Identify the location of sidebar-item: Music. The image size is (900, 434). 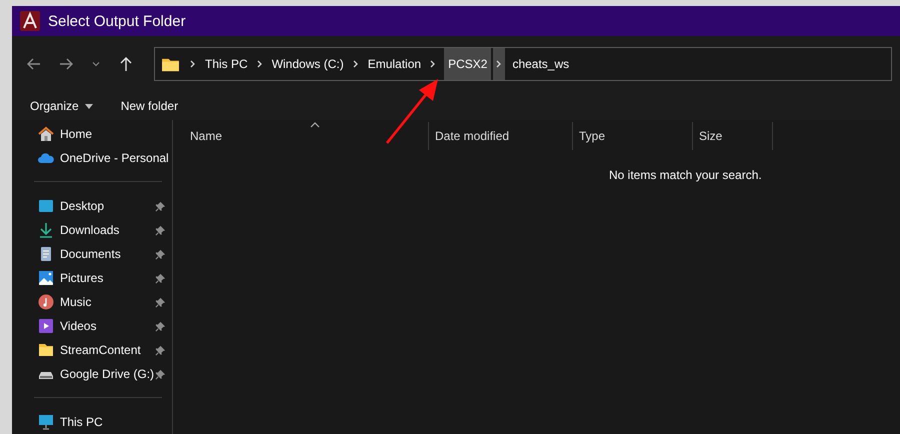
(92, 302).